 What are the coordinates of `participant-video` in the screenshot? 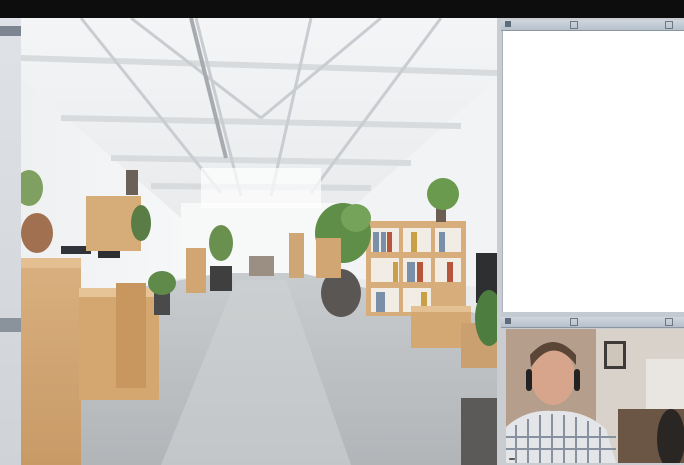 It's located at (595, 396).